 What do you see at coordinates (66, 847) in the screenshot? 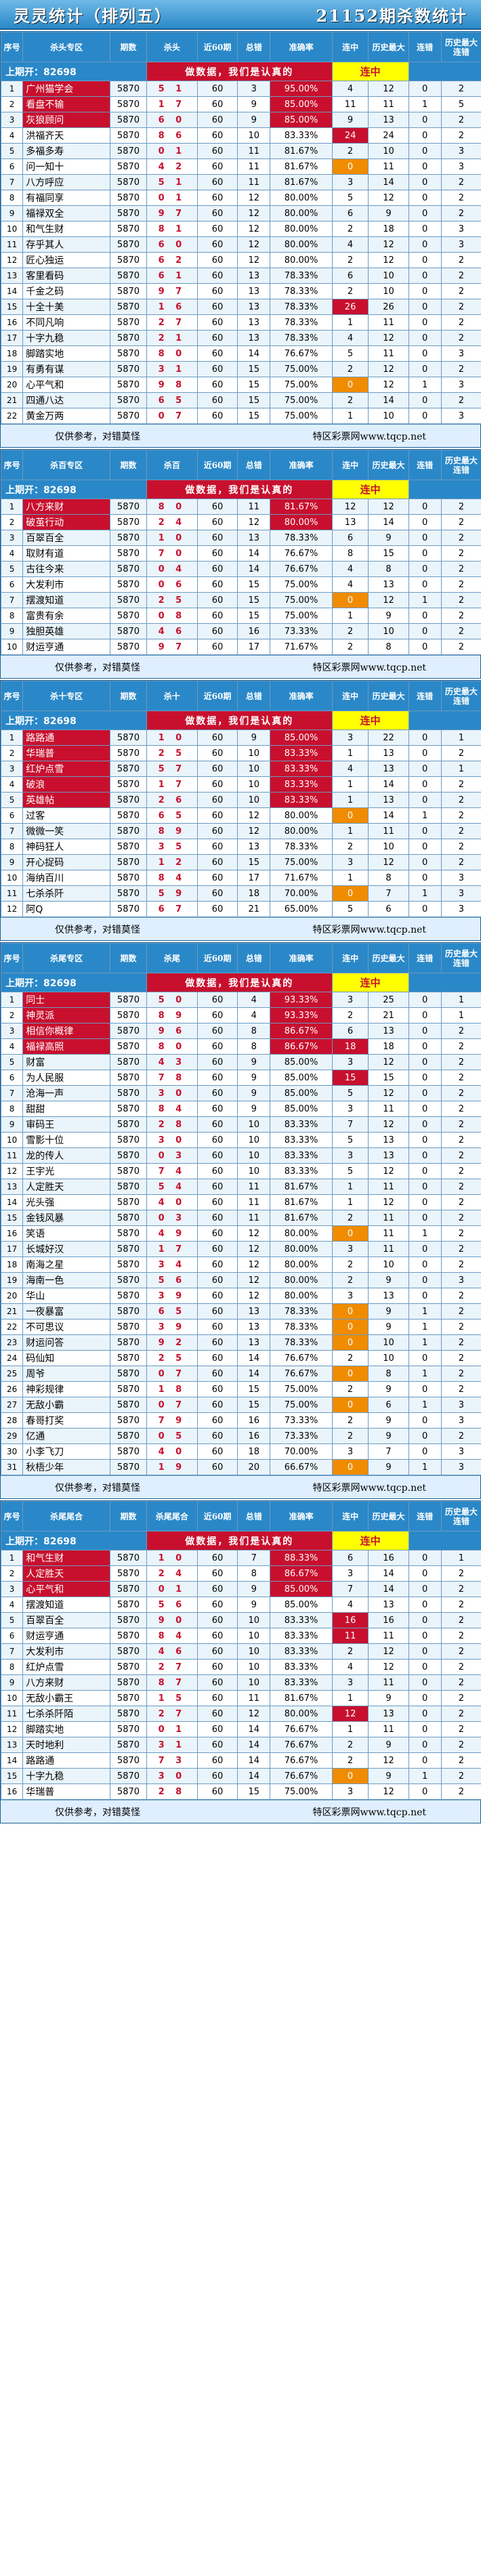
I see `expert-name: 神码狂人` at bounding box center [66, 847].